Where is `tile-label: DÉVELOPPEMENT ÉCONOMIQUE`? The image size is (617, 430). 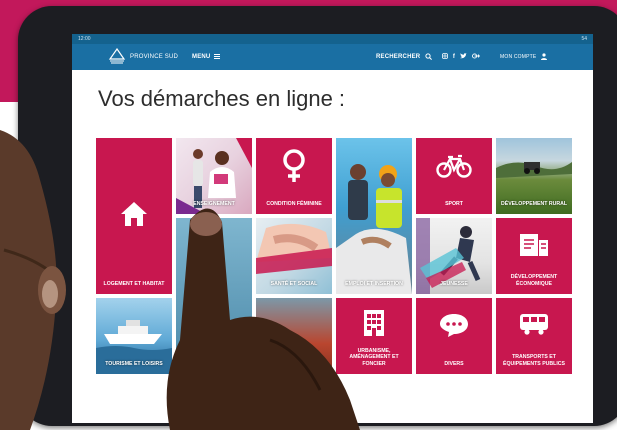 tile-label: DÉVELOPPEMENT ÉCONOMIQUE is located at coordinates (534, 280).